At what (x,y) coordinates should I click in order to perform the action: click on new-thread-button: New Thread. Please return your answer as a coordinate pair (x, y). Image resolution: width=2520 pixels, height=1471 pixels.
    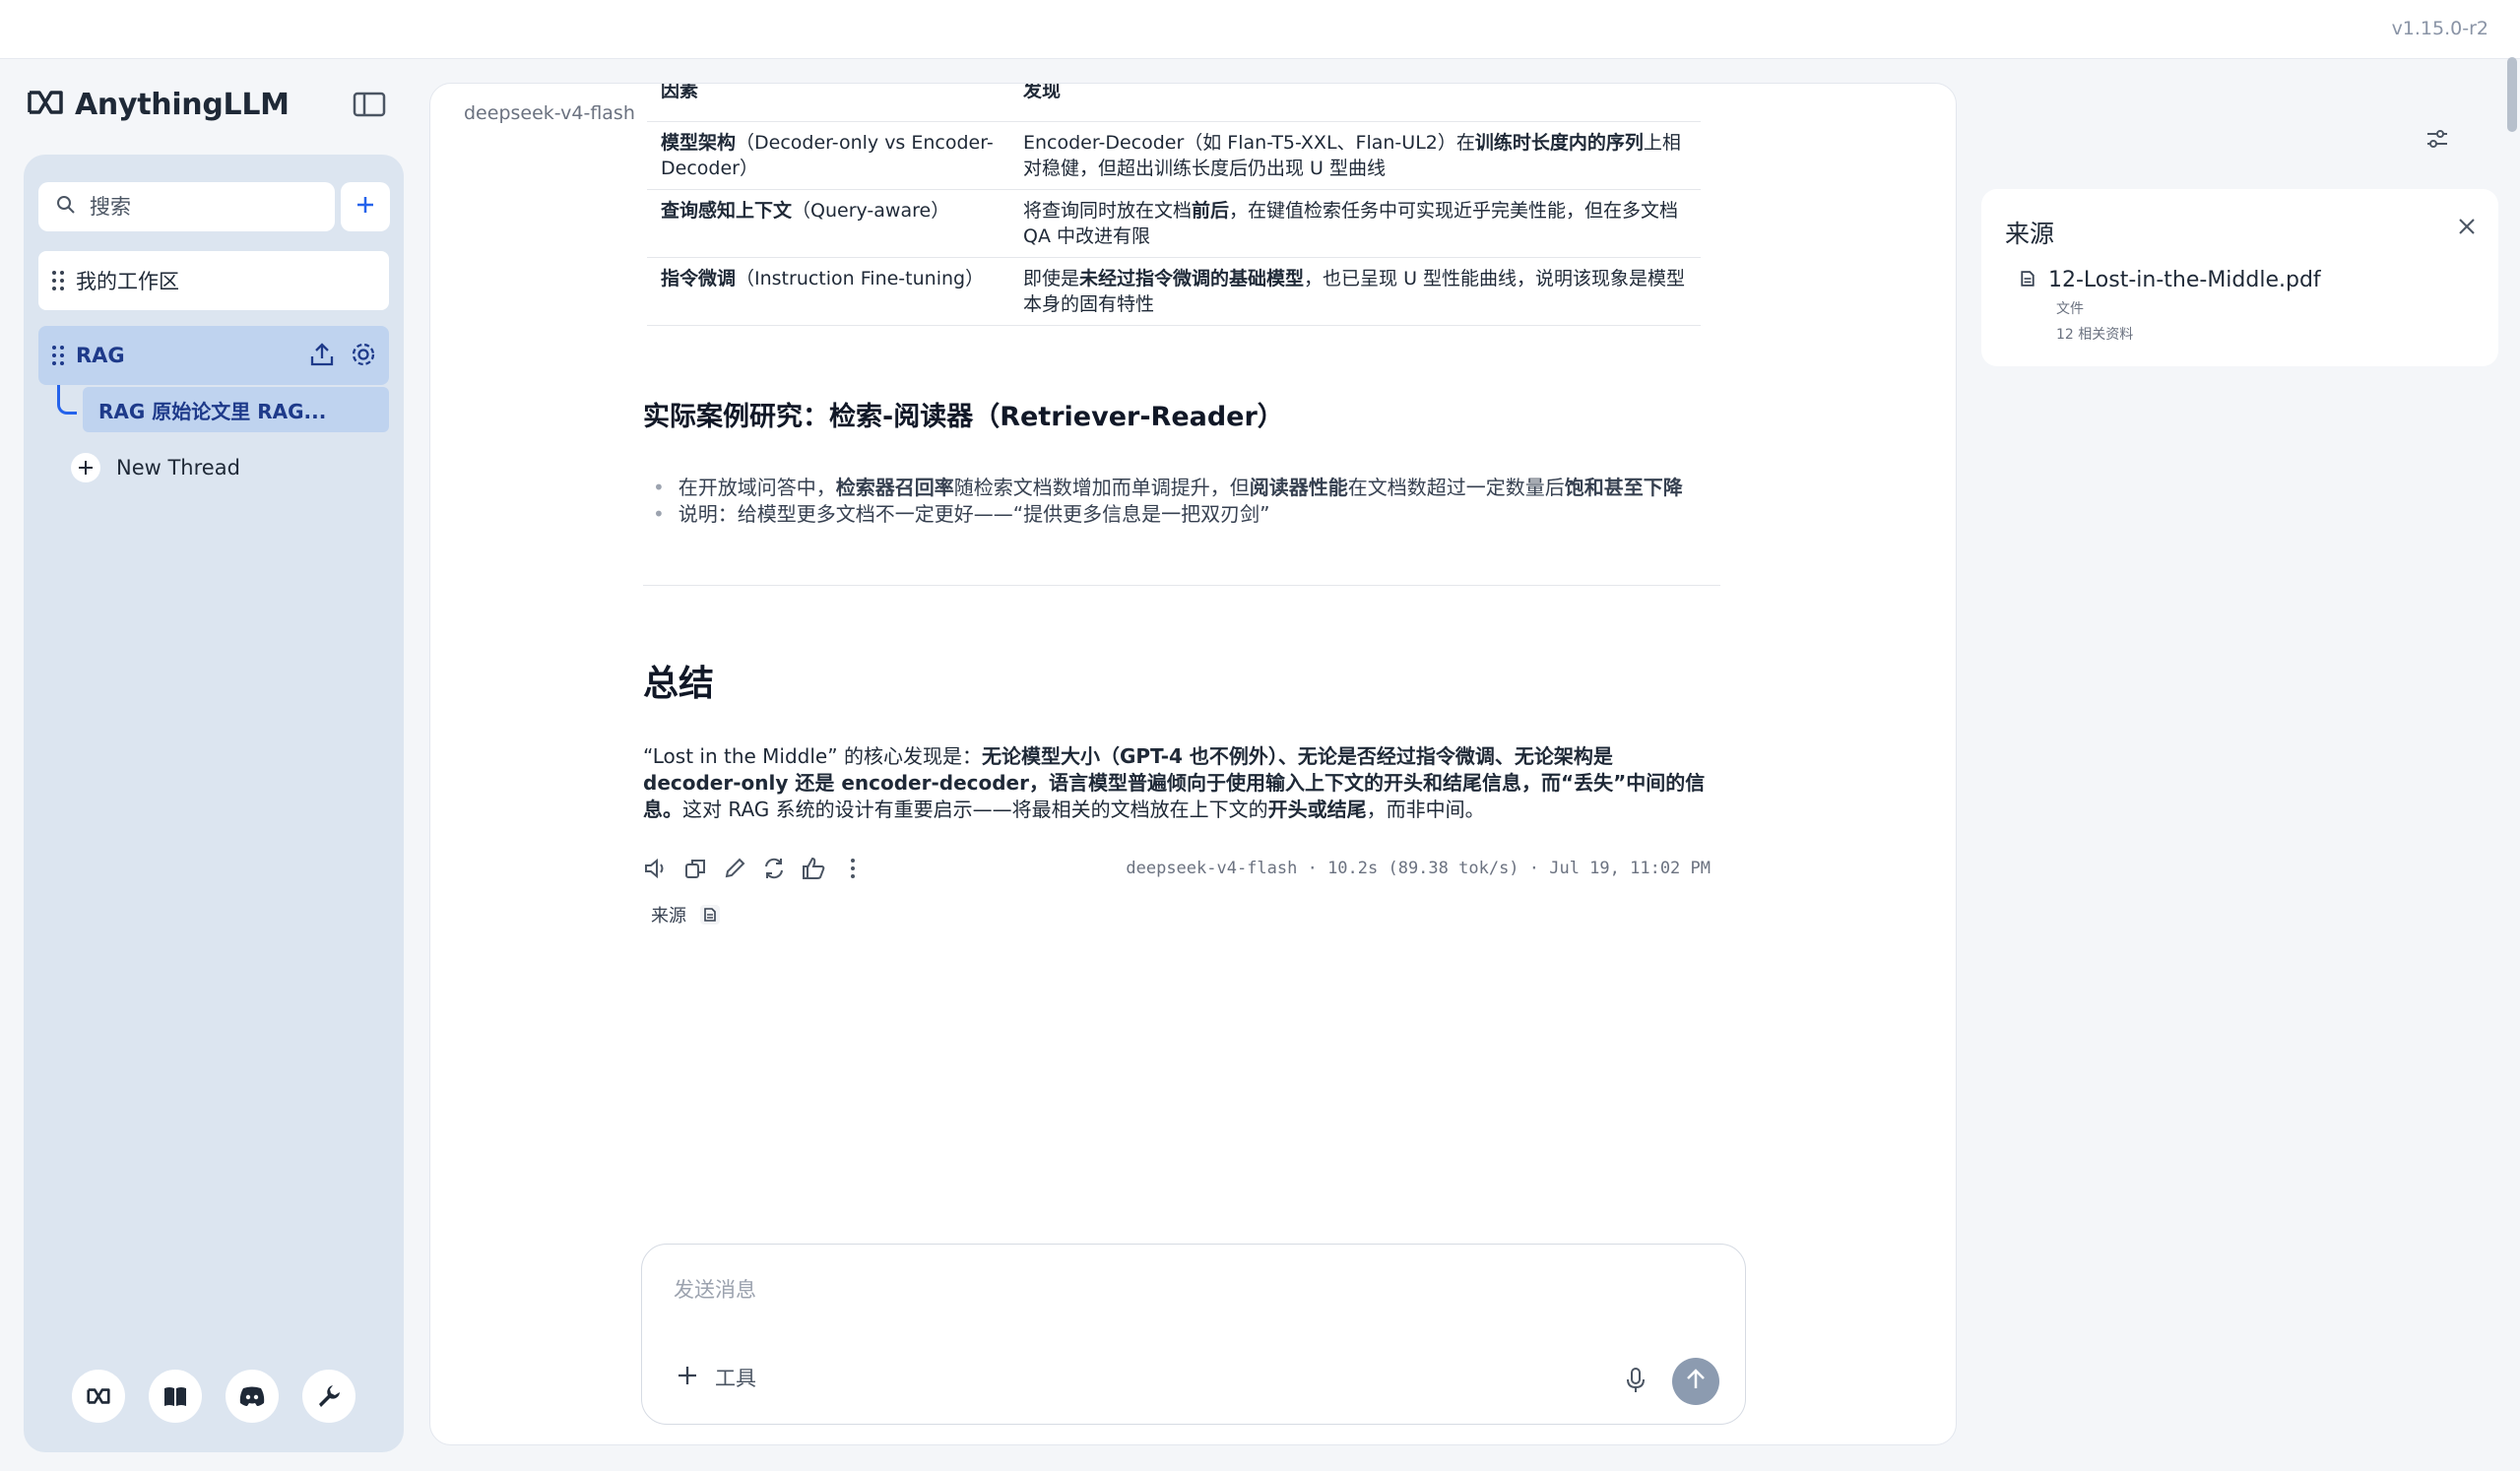
    Looking at the image, I should click on (155, 467).